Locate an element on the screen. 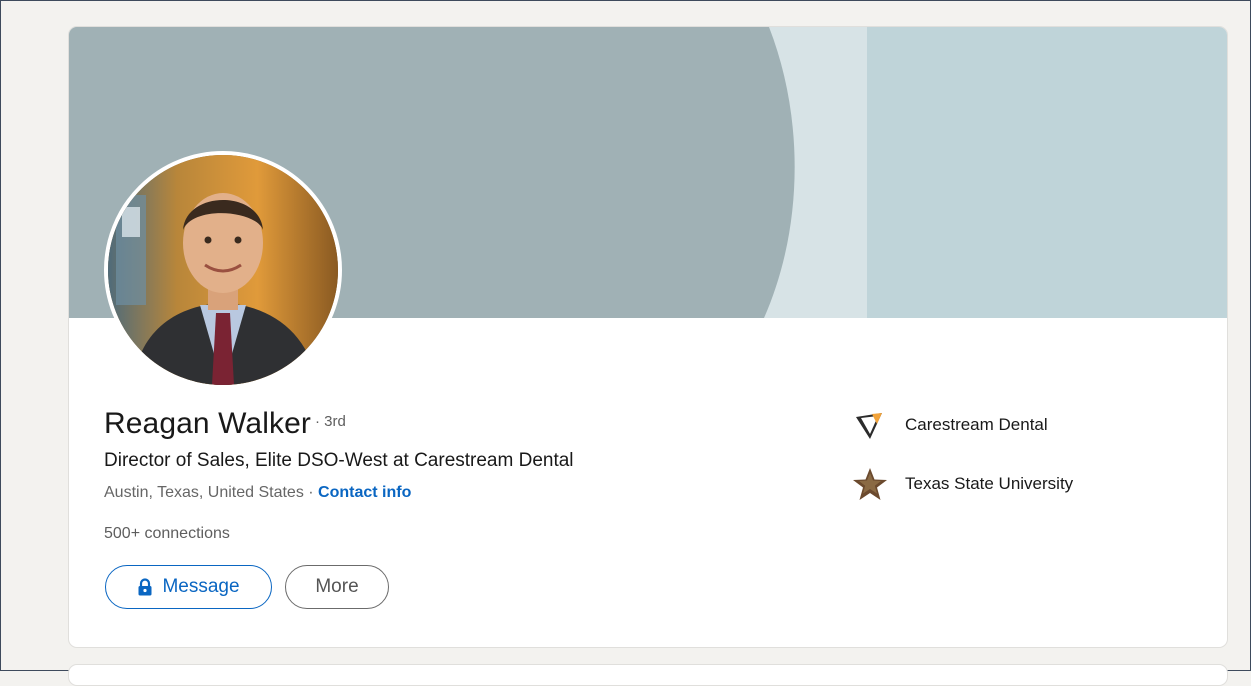 This screenshot has height=686, width=1251. message-button-label: Message is located at coordinates (201, 586).